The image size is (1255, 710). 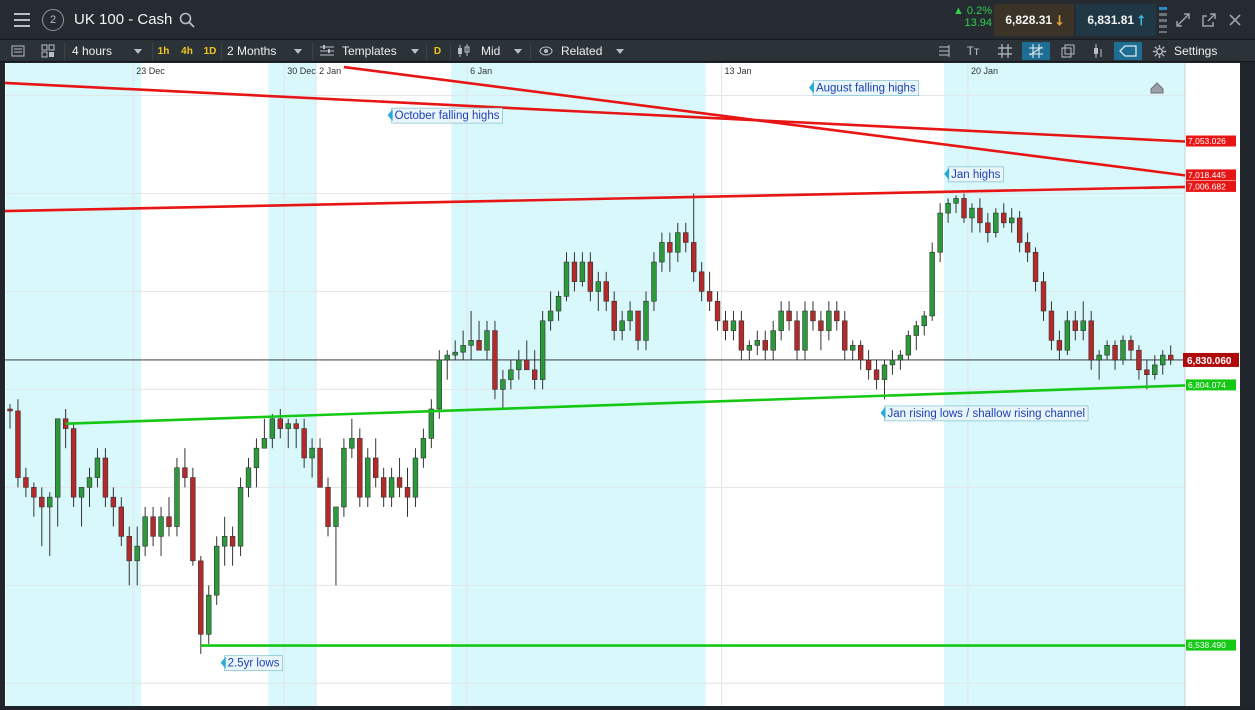 What do you see at coordinates (123, 19) in the screenshot?
I see `instrument-title: UK 100 - Cash` at bounding box center [123, 19].